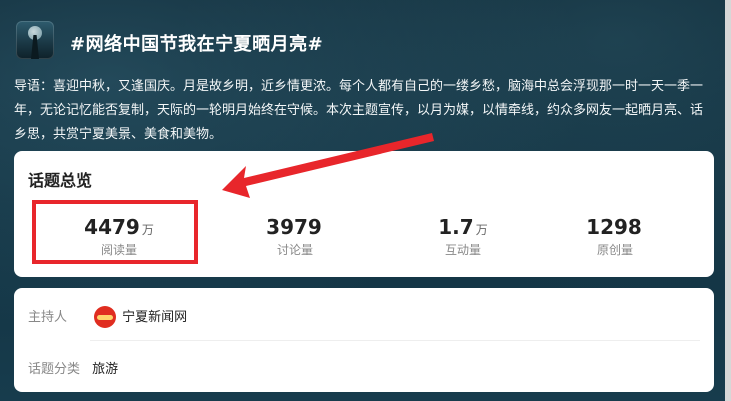  What do you see at coordinates (60, 180) in the screenshot?
I see `overview-title: 话题总览` at bounding box center [60, 180].